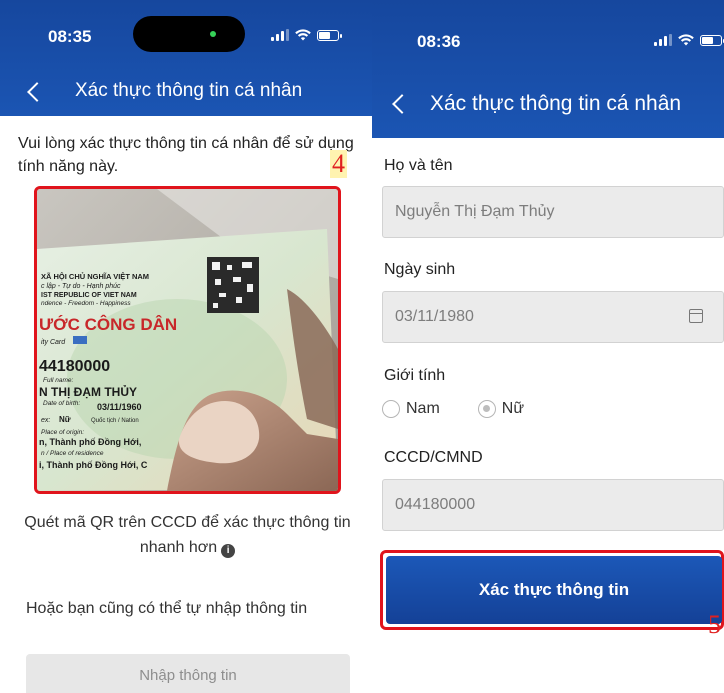  I want to click on gender-female-label: Nữ, so click(513, 408).